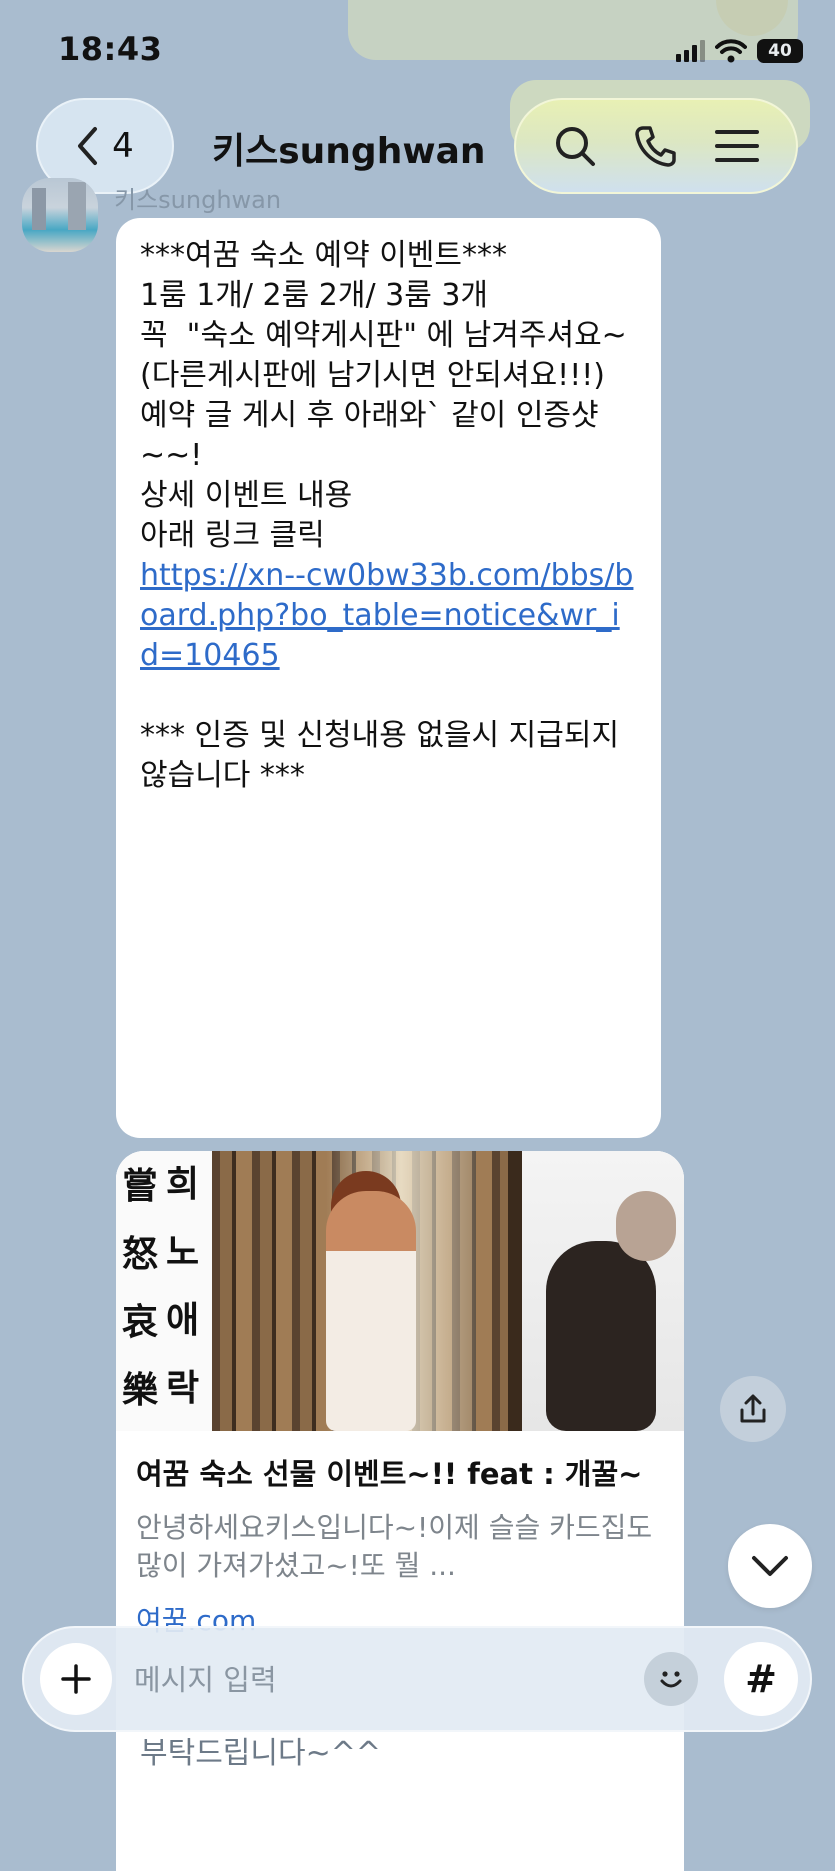  Describe the element at coordinates (417, 50) in the screenshot. I see `status-bar: 18:43 40` at that location.